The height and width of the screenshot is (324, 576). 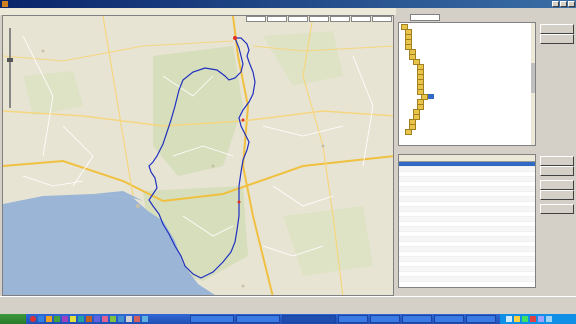 What do you see at coordinates (5, 4) in the screenshot?
I see `app-icon` at bounding box center [5, 4].